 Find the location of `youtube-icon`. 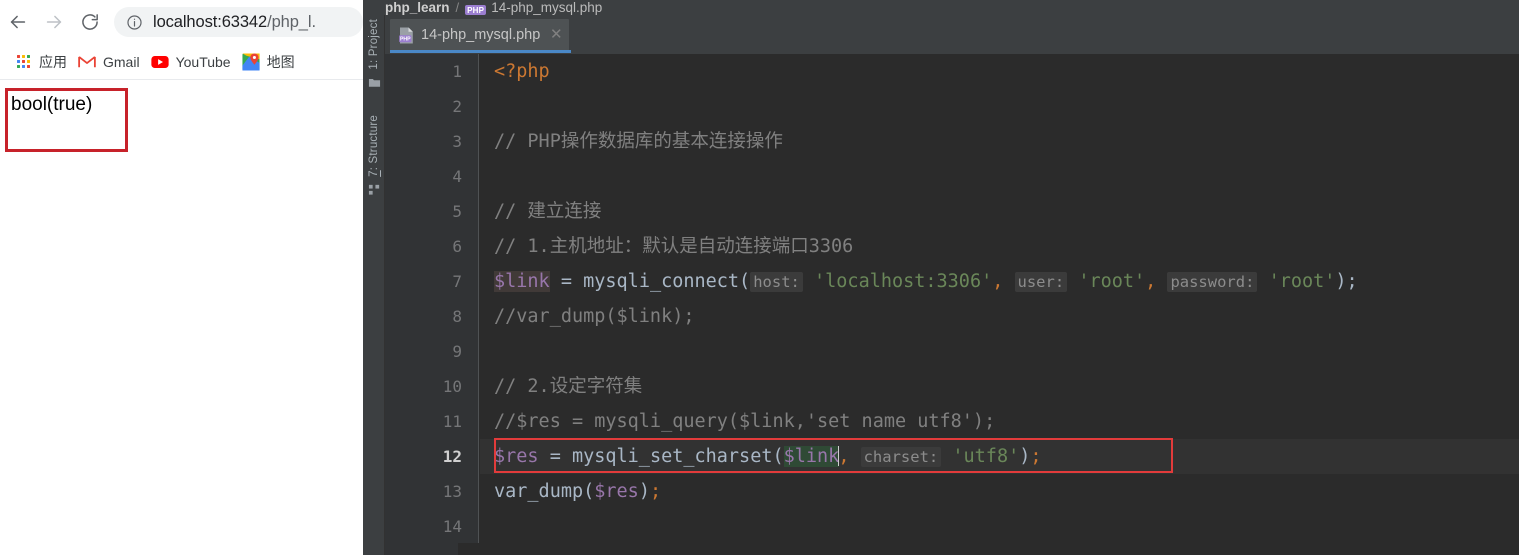

youtube-icon is located at coordinates (159, 62).